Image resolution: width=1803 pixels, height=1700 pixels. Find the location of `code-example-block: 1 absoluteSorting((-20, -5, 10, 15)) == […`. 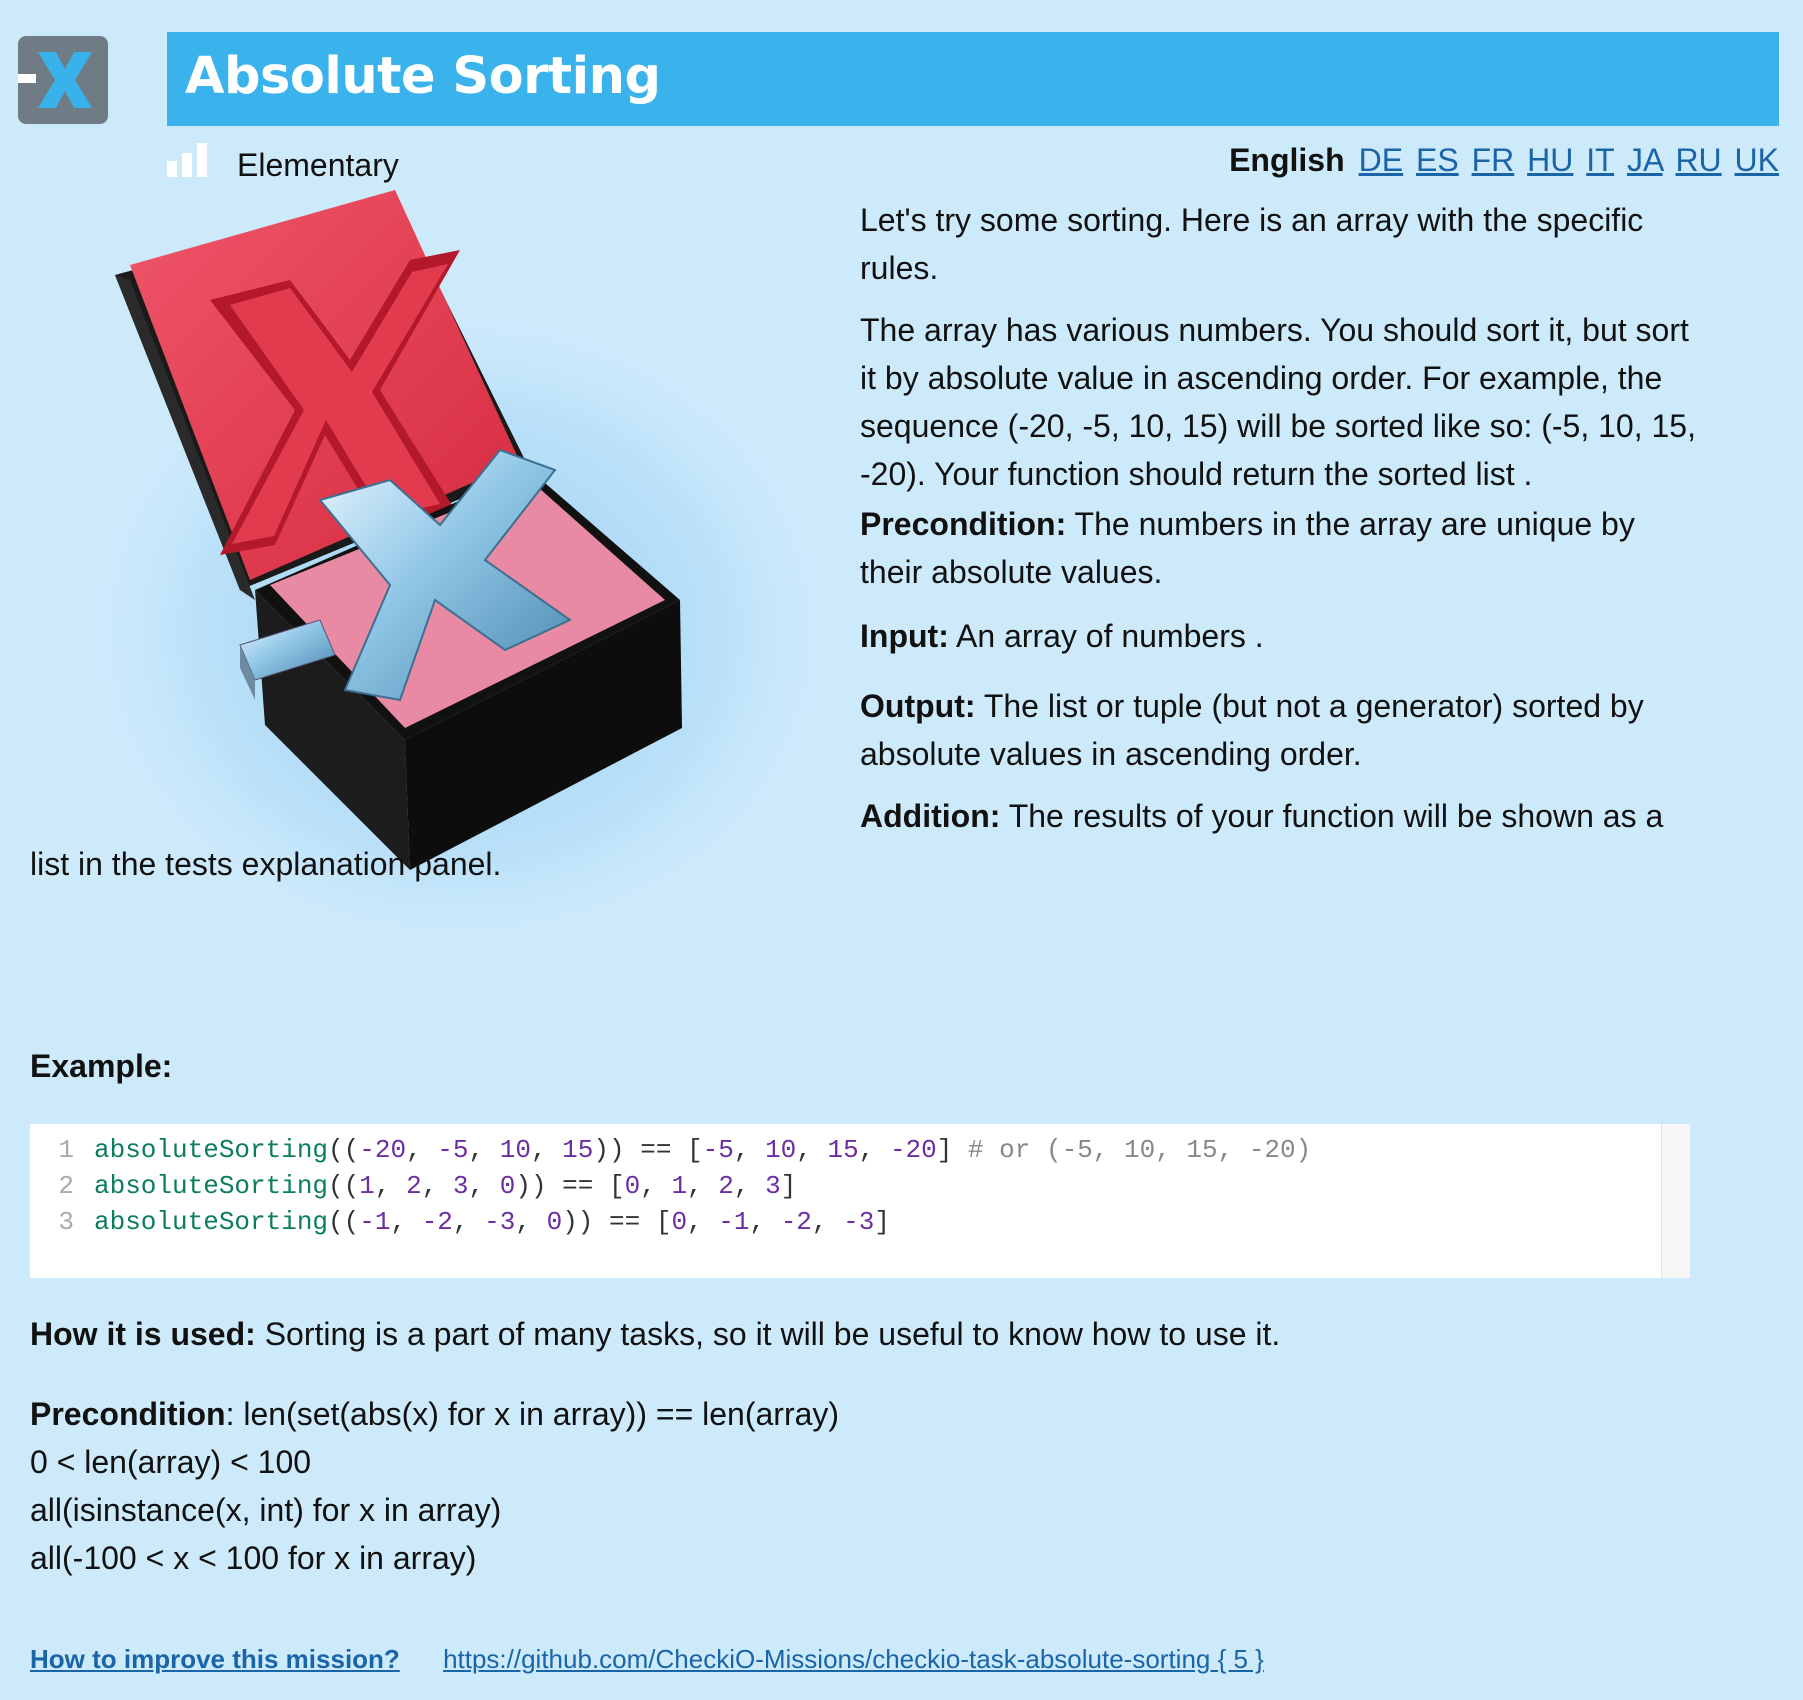

code-example-block: 1 absoluteSorting((-20, -5, 10, 15)) == [… is located at coordinates (860, 1201).